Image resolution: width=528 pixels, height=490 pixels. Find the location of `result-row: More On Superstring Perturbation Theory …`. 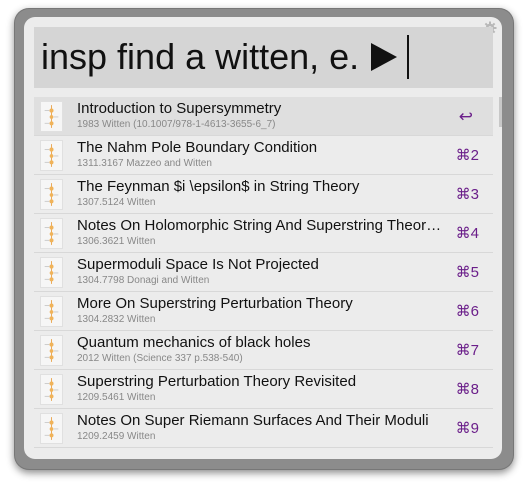

result-row: More On Superstring Perturbation Theory … is located at coordinates (263, 311).